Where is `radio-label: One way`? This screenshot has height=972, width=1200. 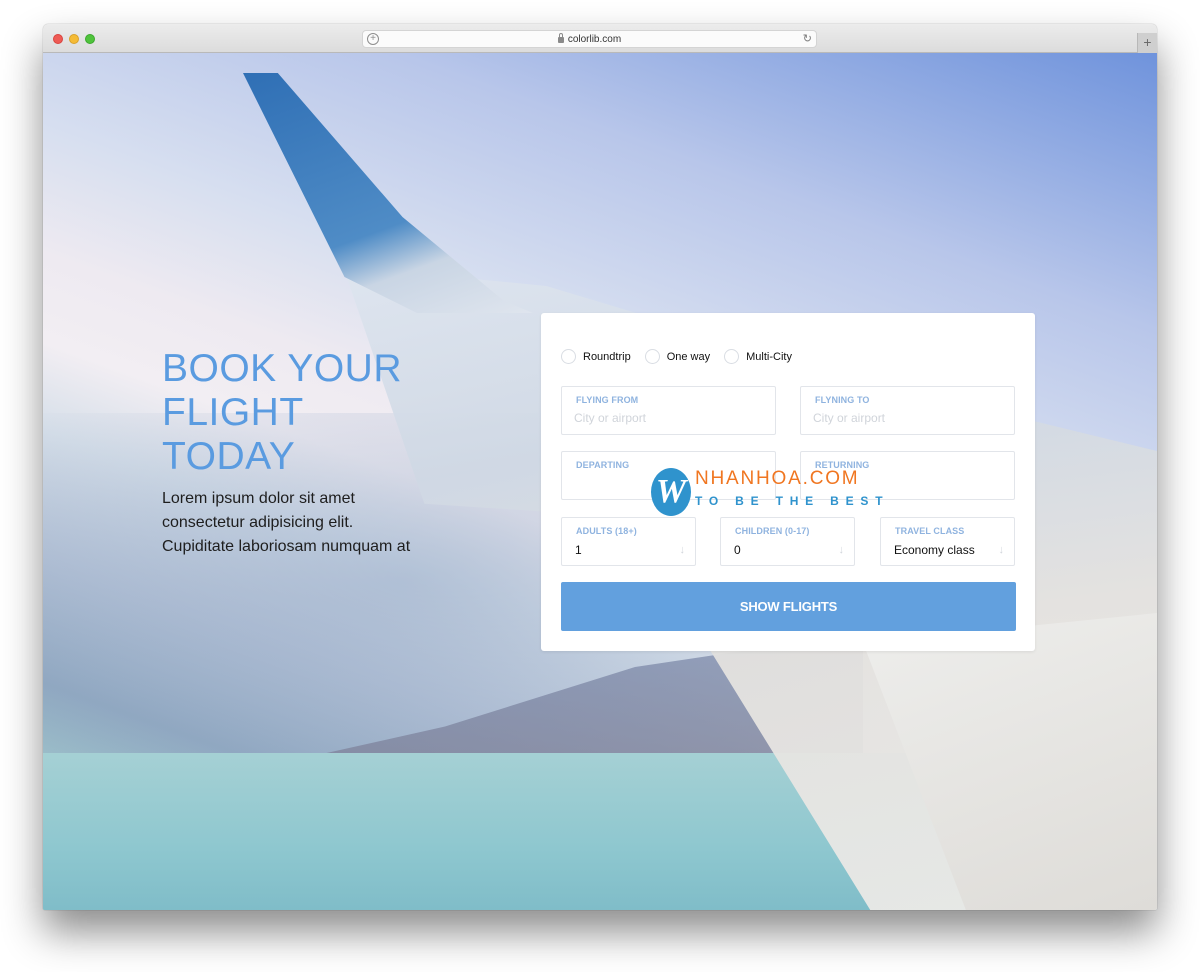
radio-label: One way is located at coordinates (688, 356).